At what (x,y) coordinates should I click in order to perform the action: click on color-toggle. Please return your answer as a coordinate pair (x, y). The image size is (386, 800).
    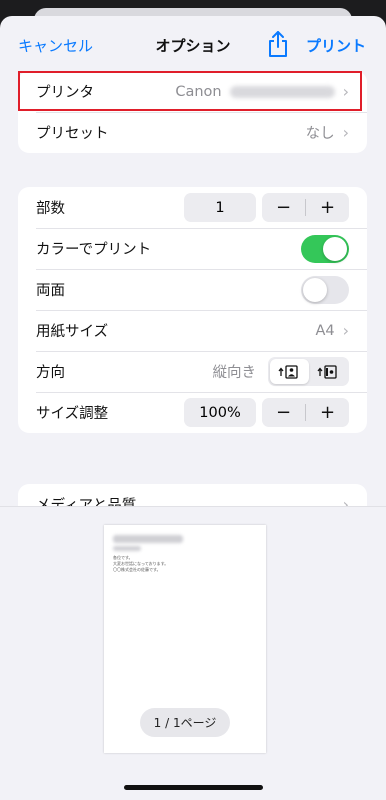
    Looking at the image, I should click on (325, 248).